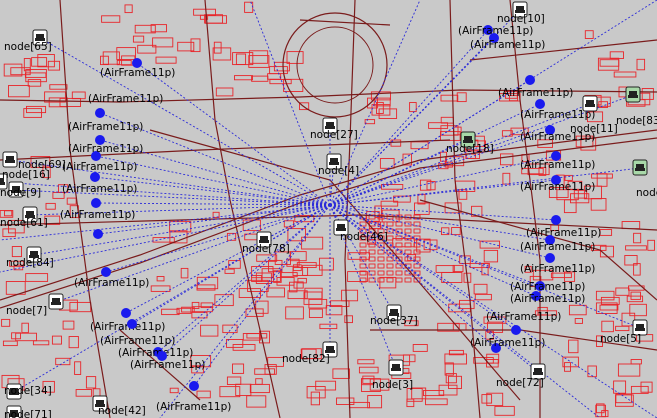 The width and height of the screenshot is (657, 418). I want to click on ring-road, so click(335, 65).